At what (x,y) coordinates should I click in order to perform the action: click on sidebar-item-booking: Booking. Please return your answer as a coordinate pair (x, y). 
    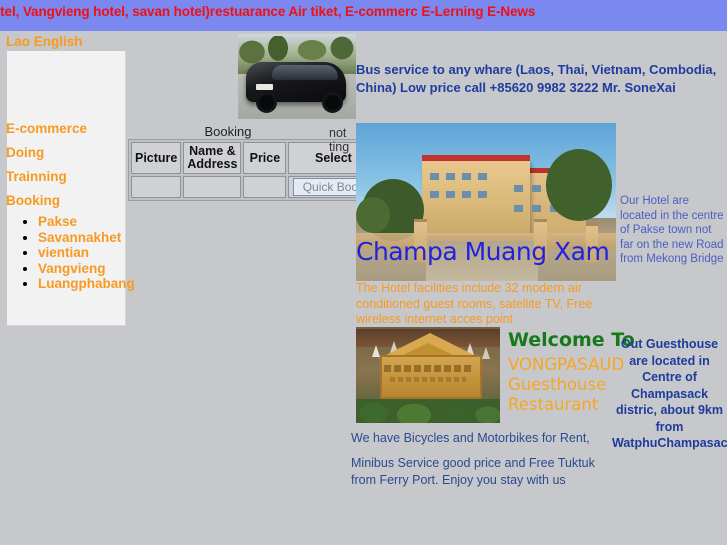
    Looking at the image, I should click on (33, 200).